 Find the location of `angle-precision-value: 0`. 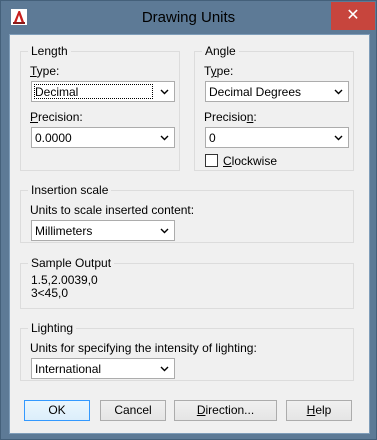

angle-precision-value: 0 is located at coordinates (212, 138).